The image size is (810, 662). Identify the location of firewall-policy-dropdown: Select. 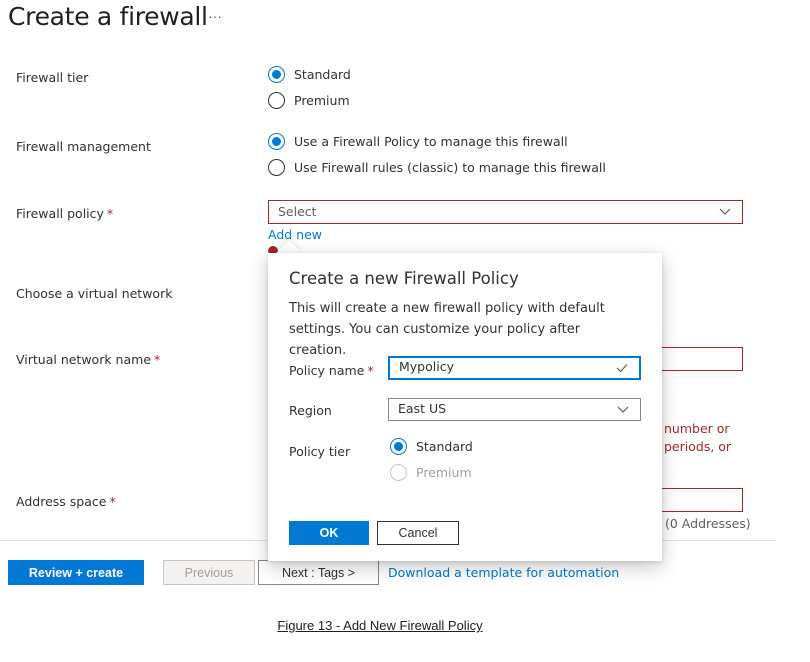
(505, 212).